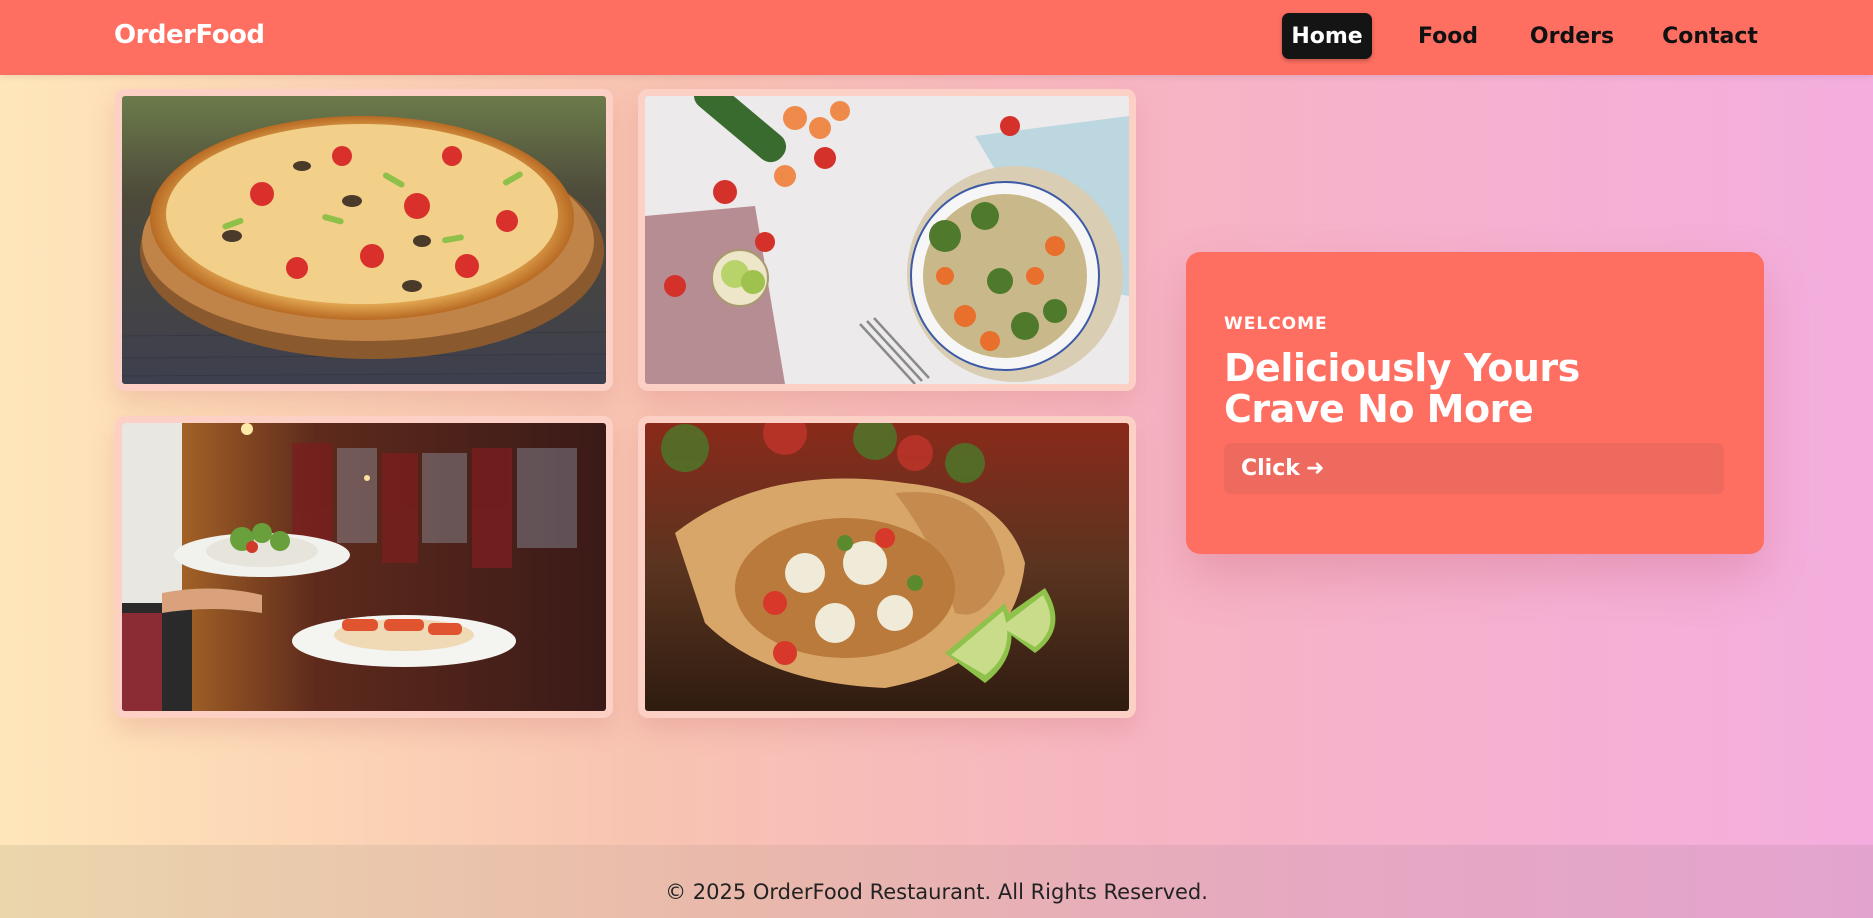  I want to click on site-logo: OrderFood, so click(189, 35).